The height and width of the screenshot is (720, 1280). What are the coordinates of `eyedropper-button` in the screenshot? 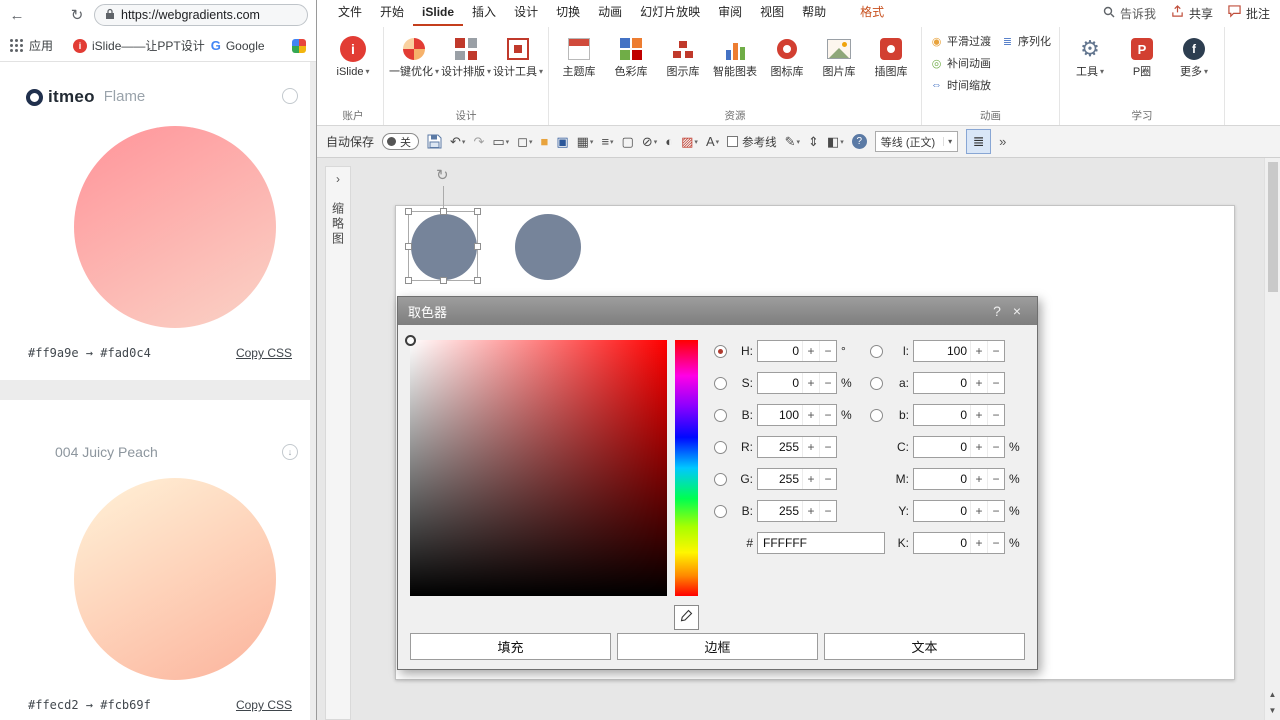 It's located at (686, 617).